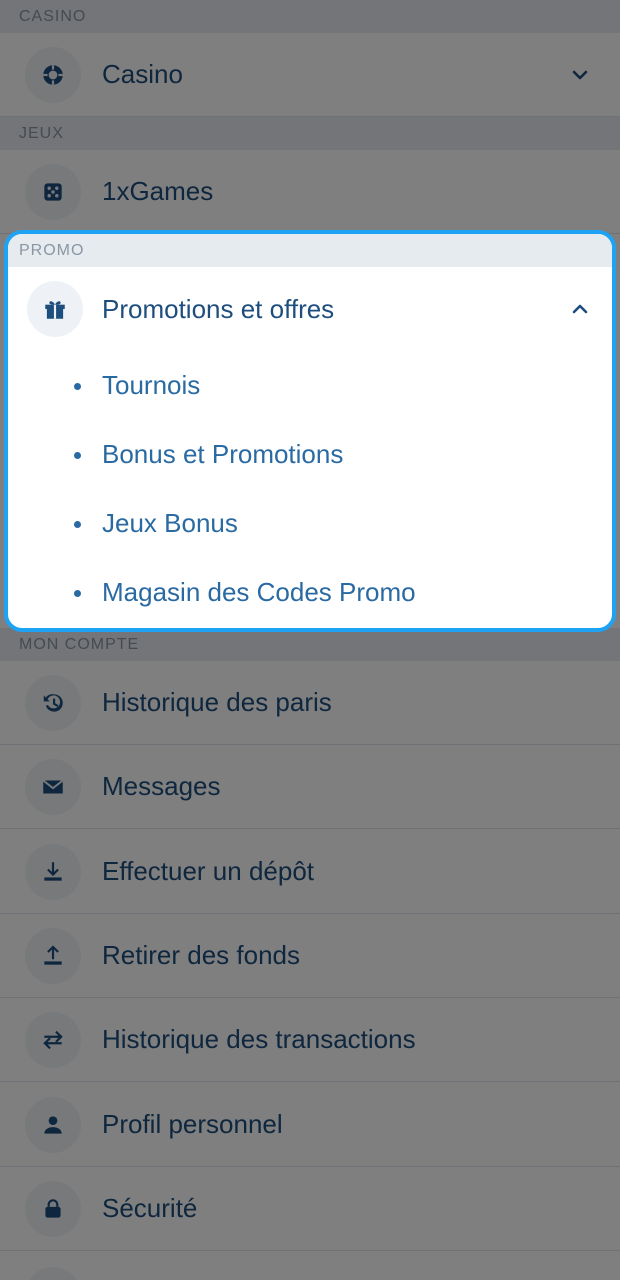  I want to click on menu-item-historique-paris: Historique des paris, so click(310, 703).